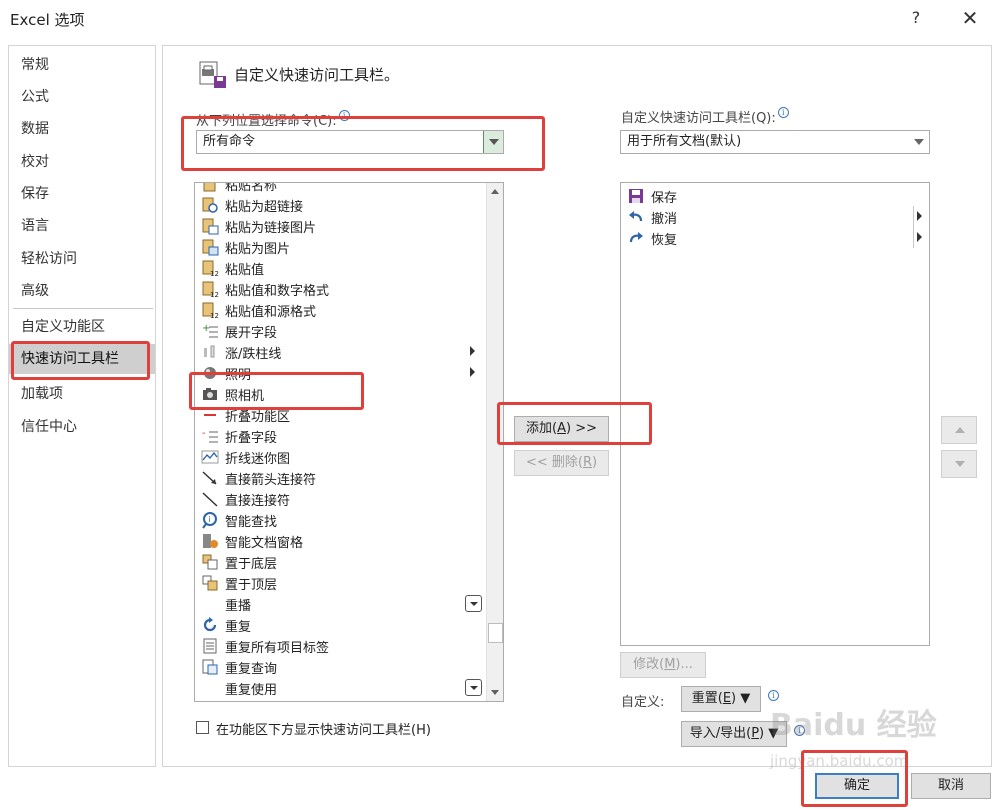 The height and width of the screenshot is (810, 1000). Describe the element at coordinates (210, 373) in the screenshot. I see `lighting-icon` at that location.